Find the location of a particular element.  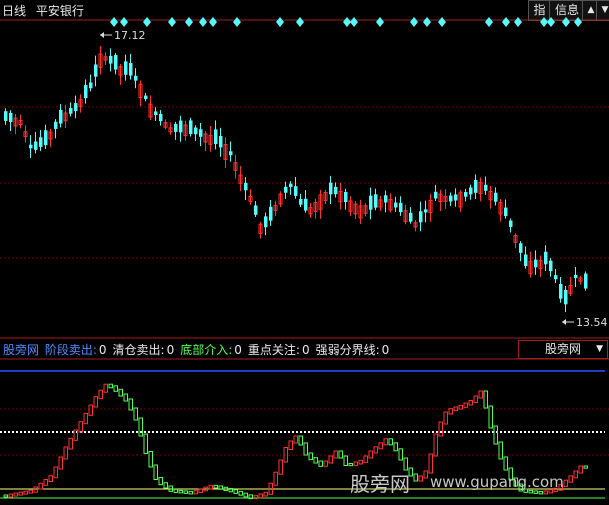

low-price-label: 13.54 is located at coordinates (592, 322).